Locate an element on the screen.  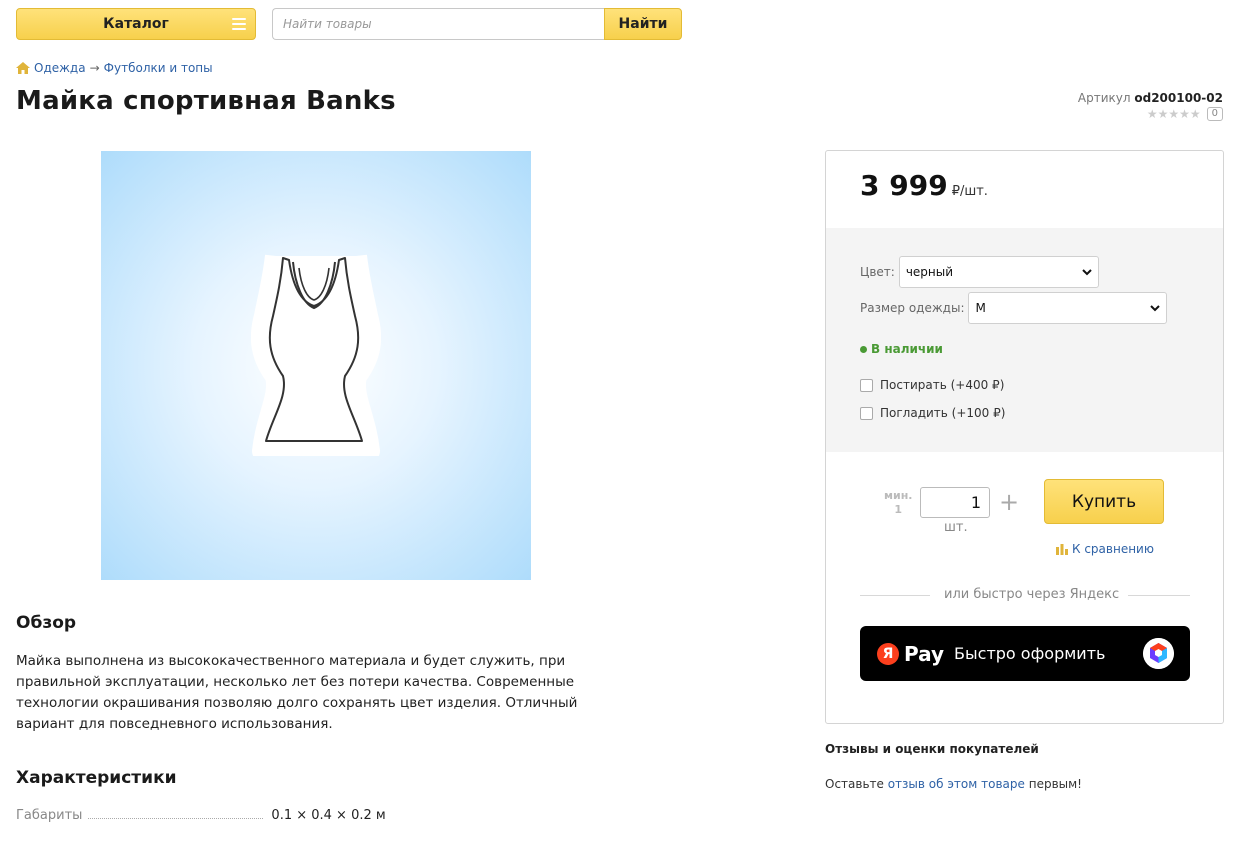
catalog-button: Каталог is located at coordinates (136, 24).